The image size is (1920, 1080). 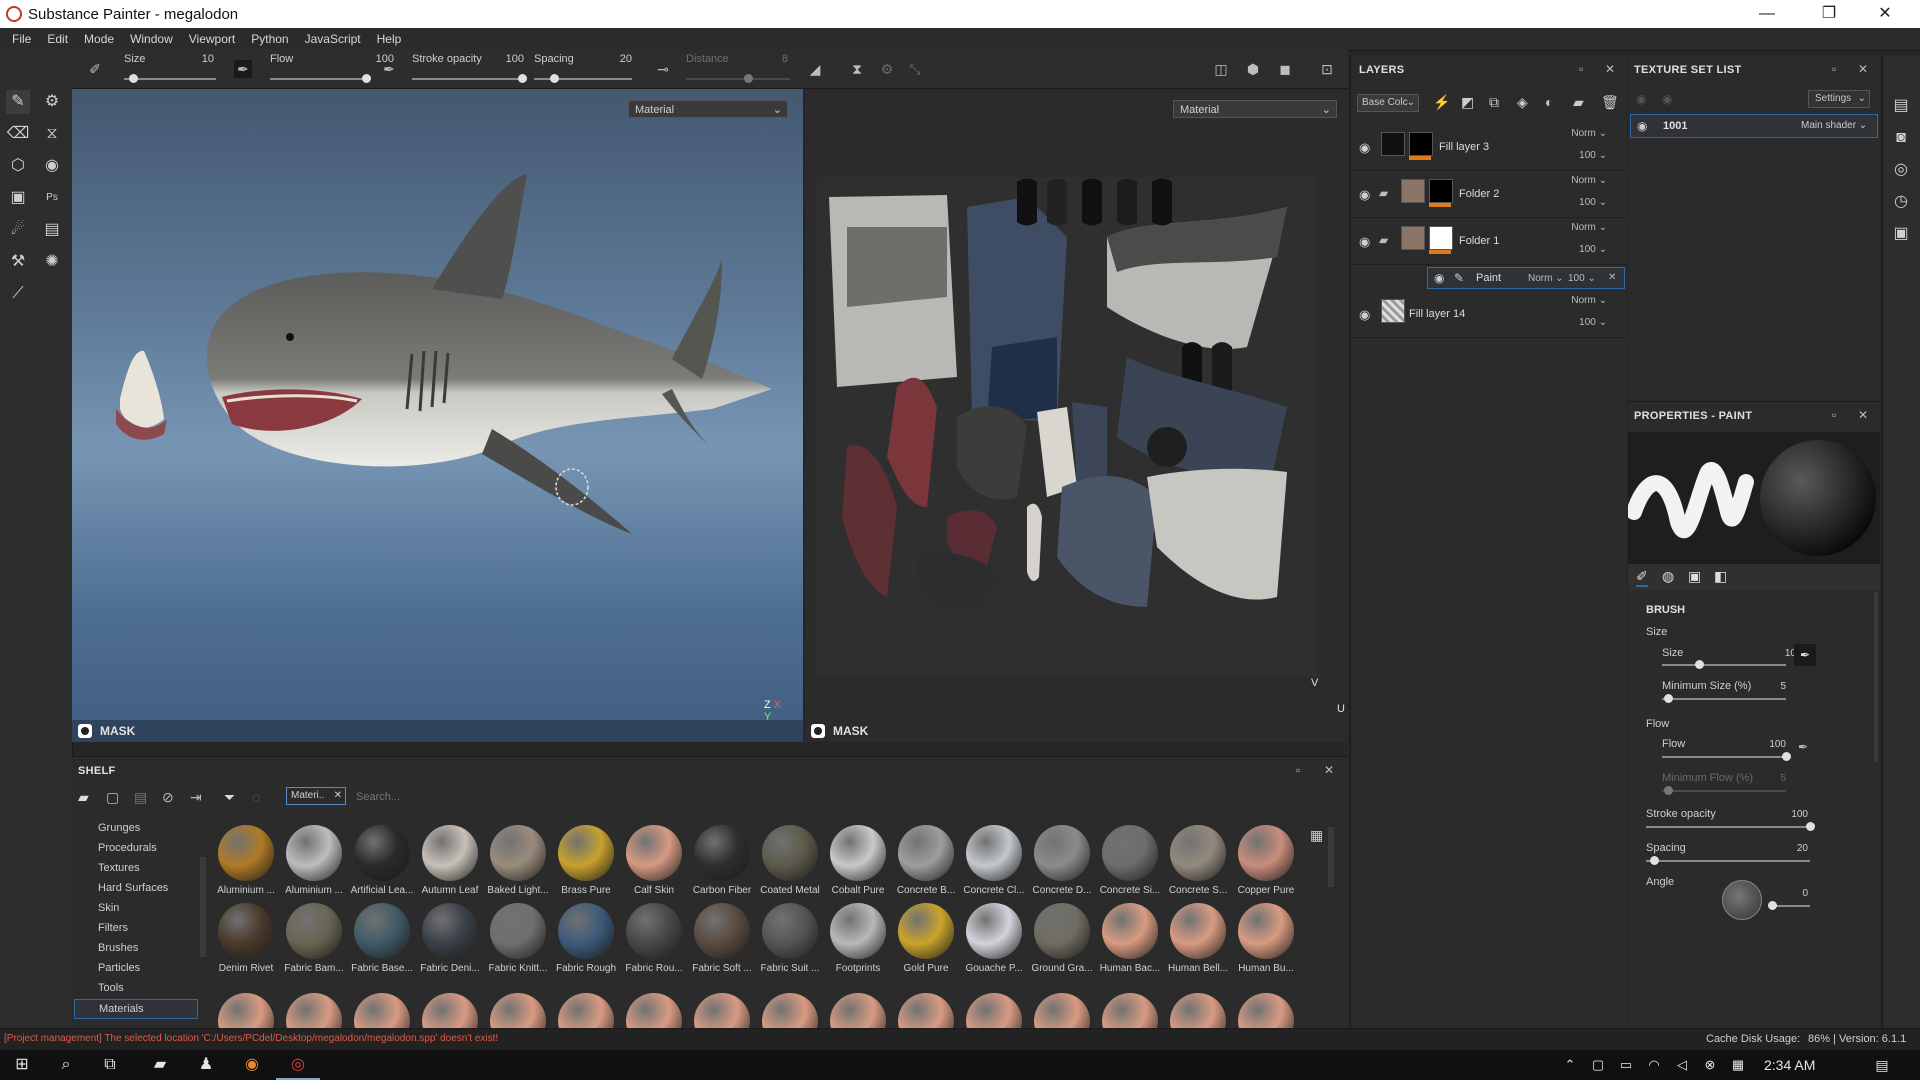 I want to click on document-icon: ▤, so click(x=52, y=230).